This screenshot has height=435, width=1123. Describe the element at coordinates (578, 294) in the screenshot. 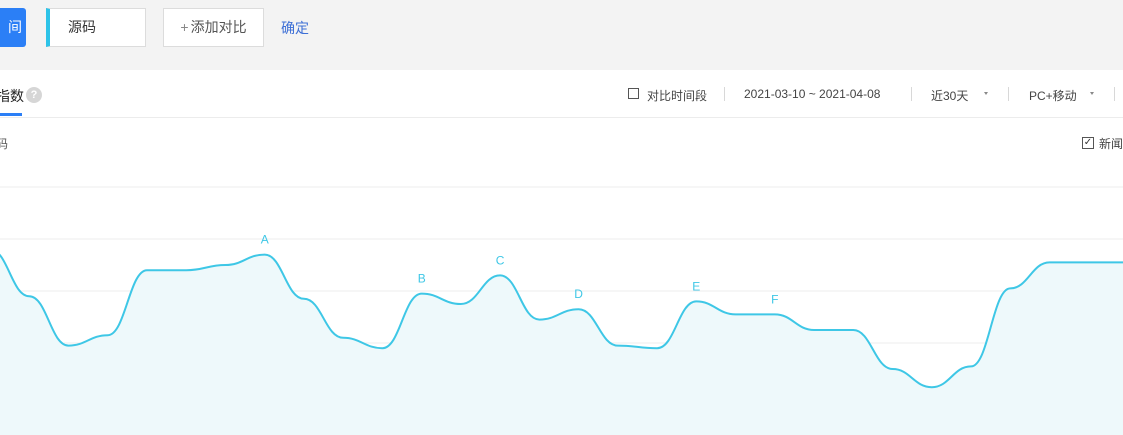

I see `news-annotation-d: D` at that location.